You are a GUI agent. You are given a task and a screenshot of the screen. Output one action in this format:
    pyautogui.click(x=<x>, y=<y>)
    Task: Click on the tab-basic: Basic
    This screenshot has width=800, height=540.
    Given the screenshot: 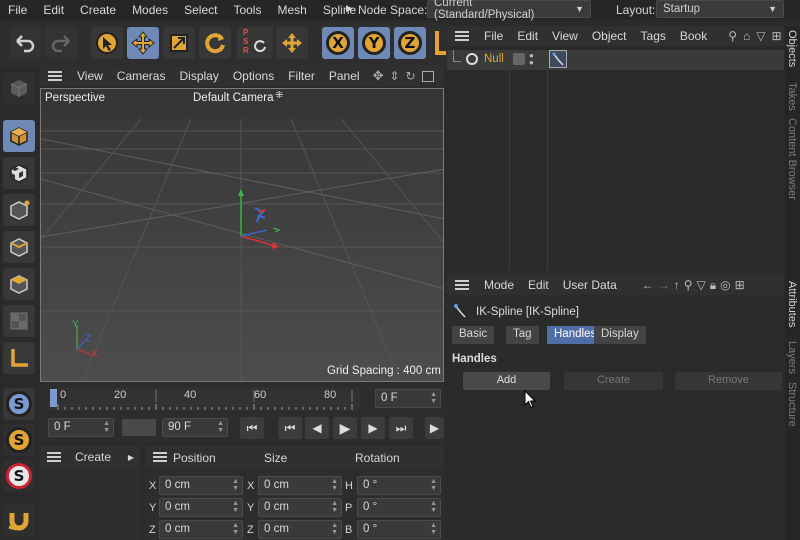 What is the action you would take?
    pyautogui.click(x=473, y=335)
    